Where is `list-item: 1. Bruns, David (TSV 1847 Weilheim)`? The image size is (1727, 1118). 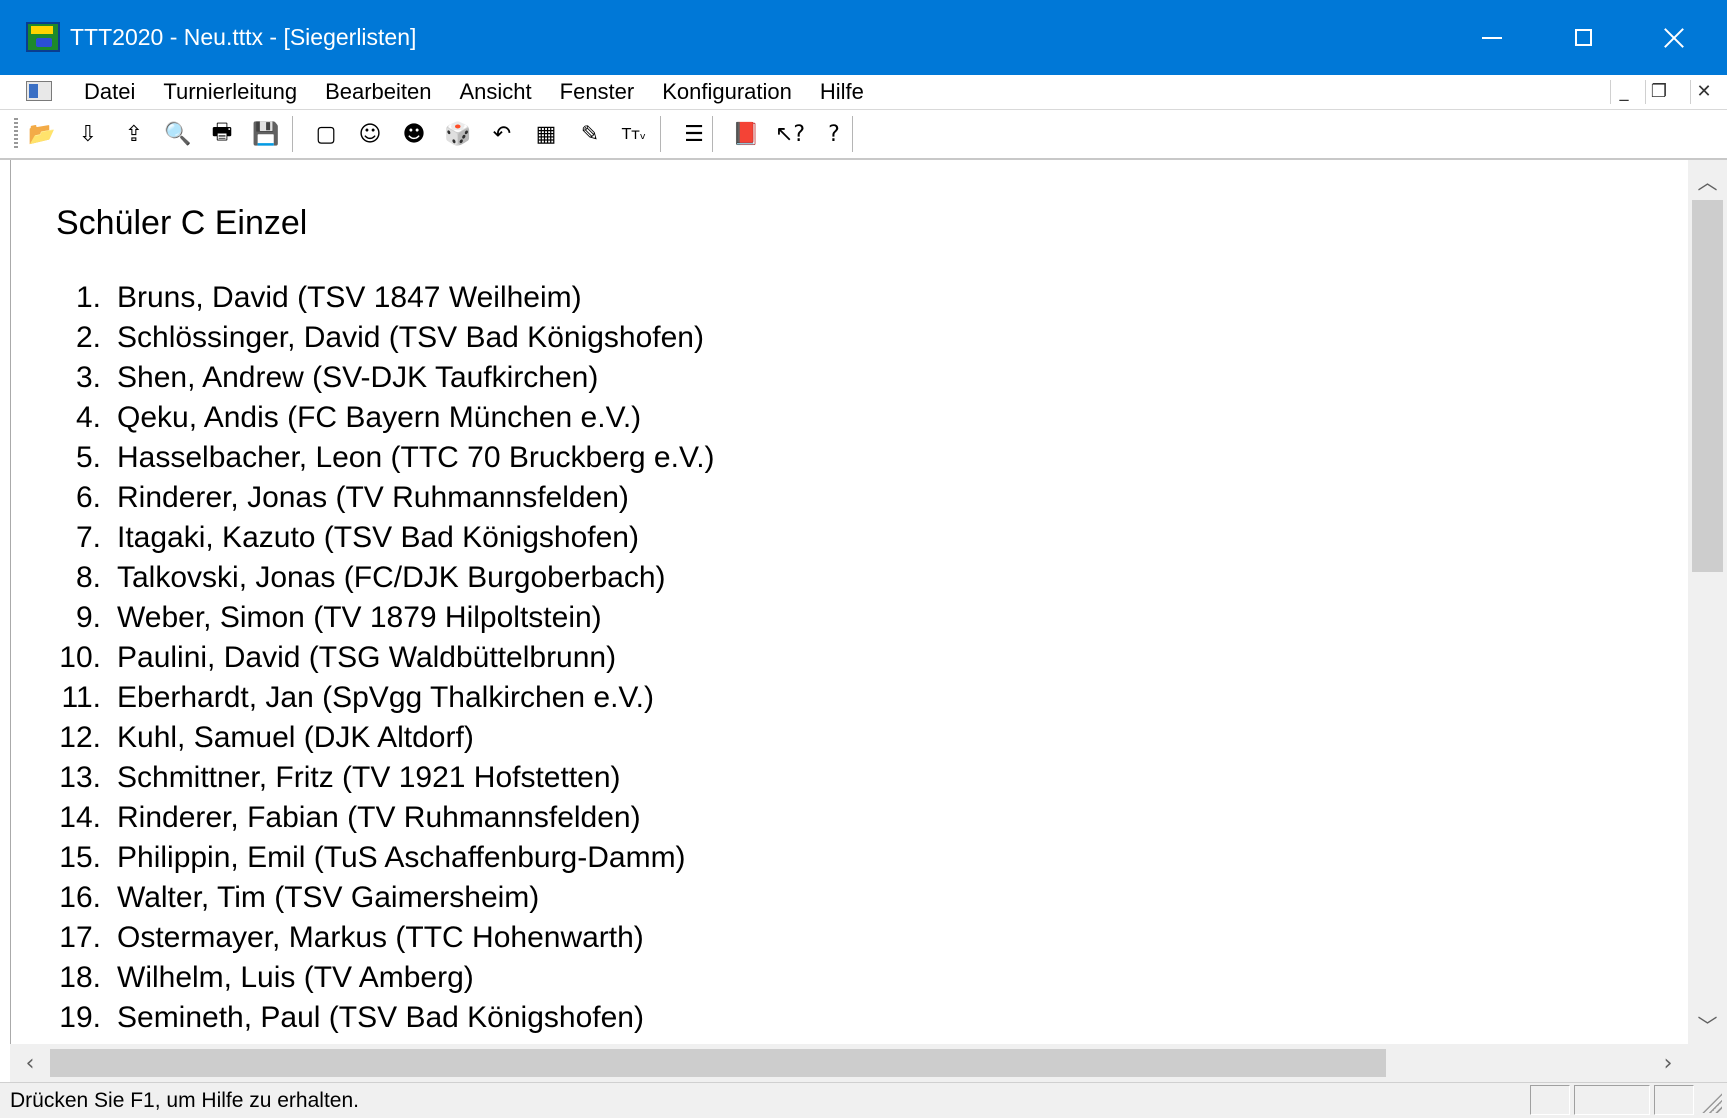 list-item: 1. Bruns, David (TSV 1847 Weilheim) is located at coordinates (363, 298).